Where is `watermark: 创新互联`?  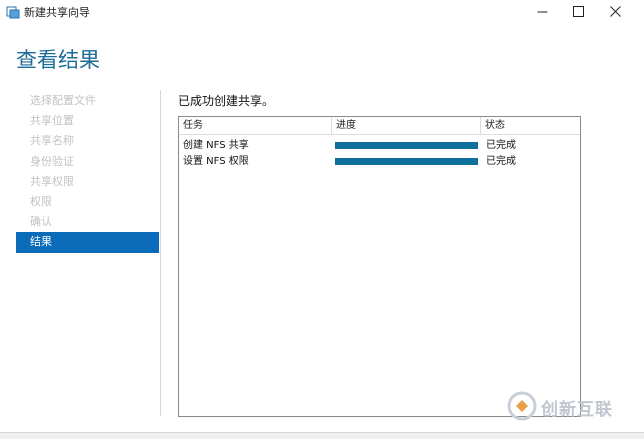 watermark: 创新互联 is located at coordinates (573, 407).